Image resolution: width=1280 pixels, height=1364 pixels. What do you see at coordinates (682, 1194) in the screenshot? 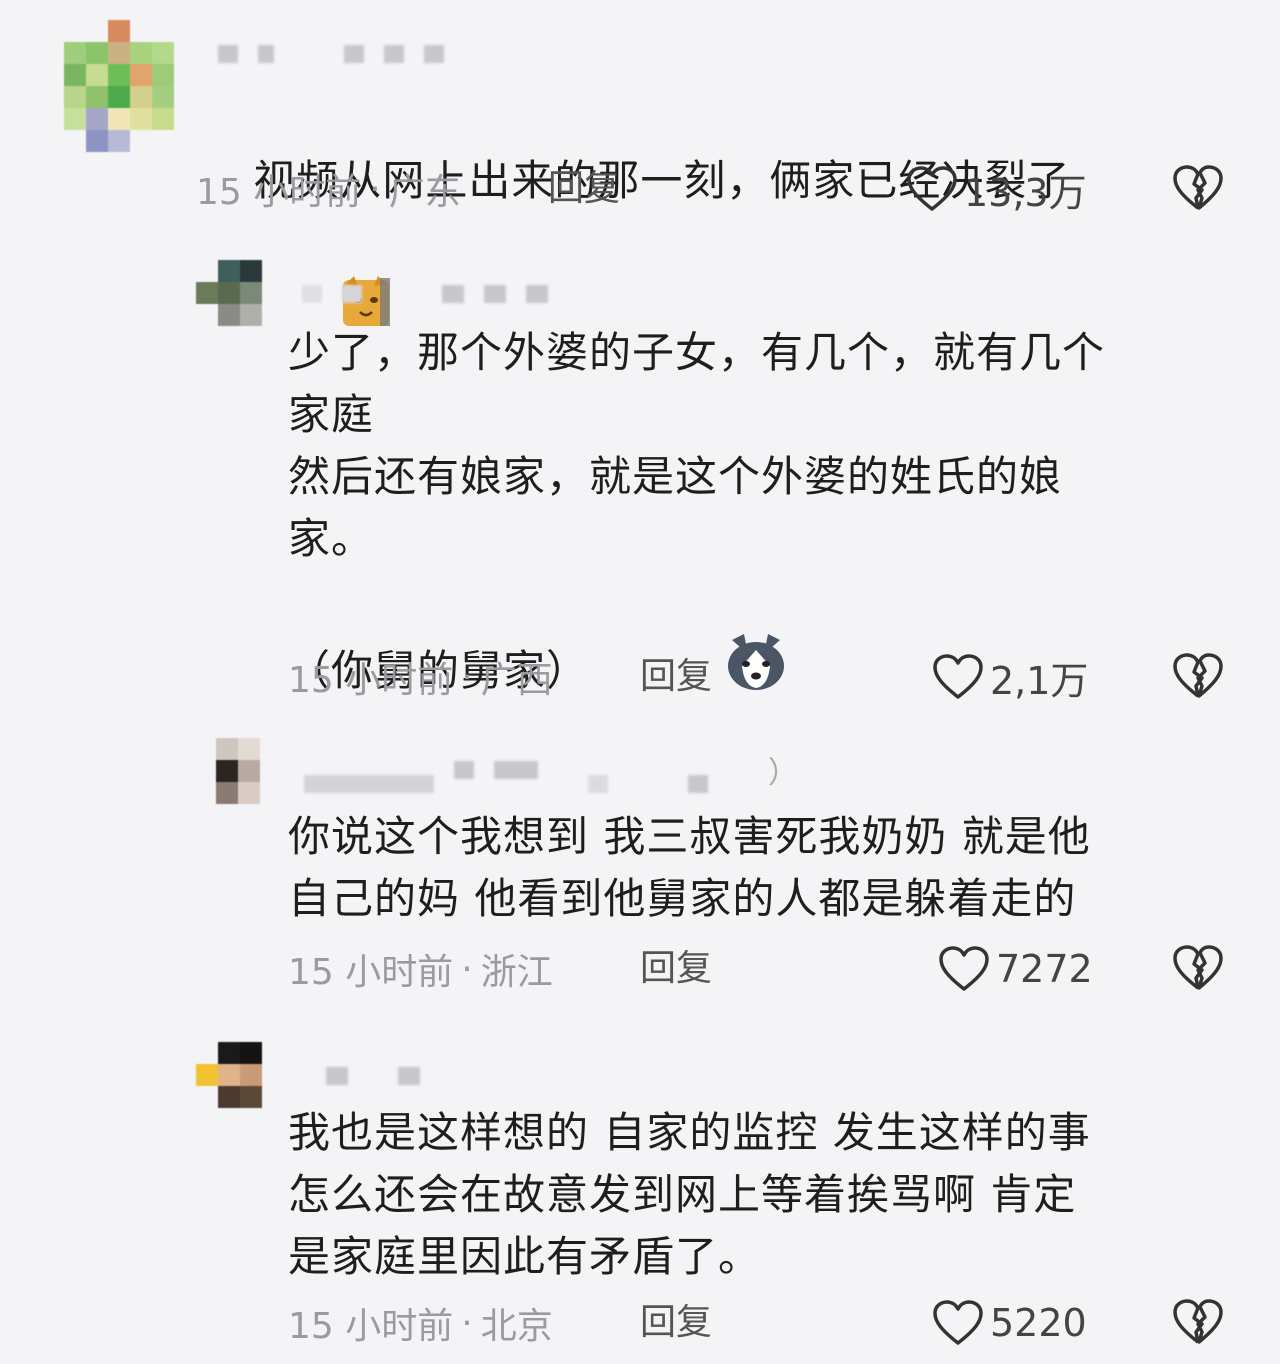
I see `comment-line: 怎么还会在故意发到网上等着挨骂啊 肯定` at bounding box center [682, 1194].